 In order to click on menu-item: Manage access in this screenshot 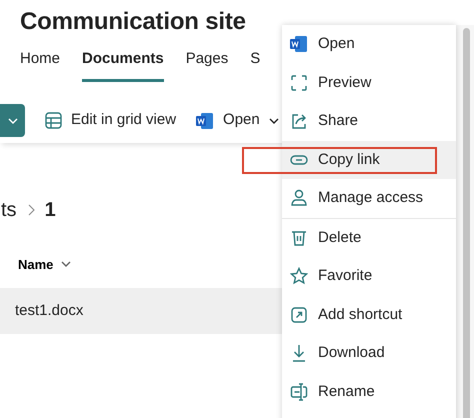, I will do `click(369, 198)`.